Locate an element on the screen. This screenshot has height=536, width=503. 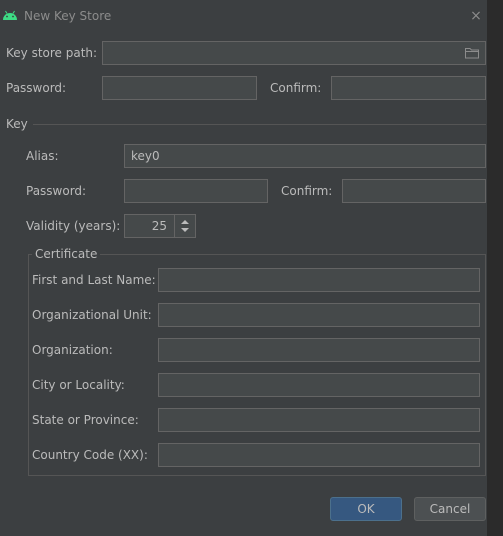
certificate-group-title: Certificate is located at coordinates (66, 254).